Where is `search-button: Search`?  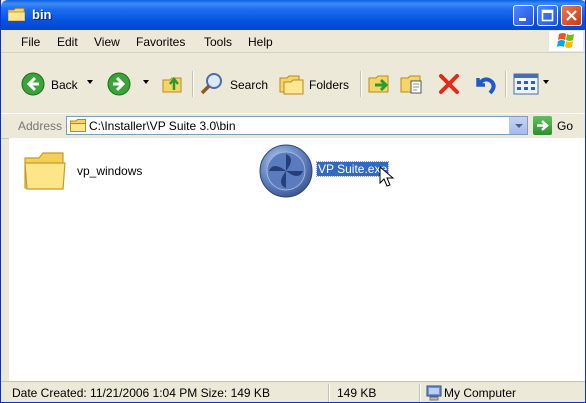
search-button: Search is located at coordinates (235, 84).